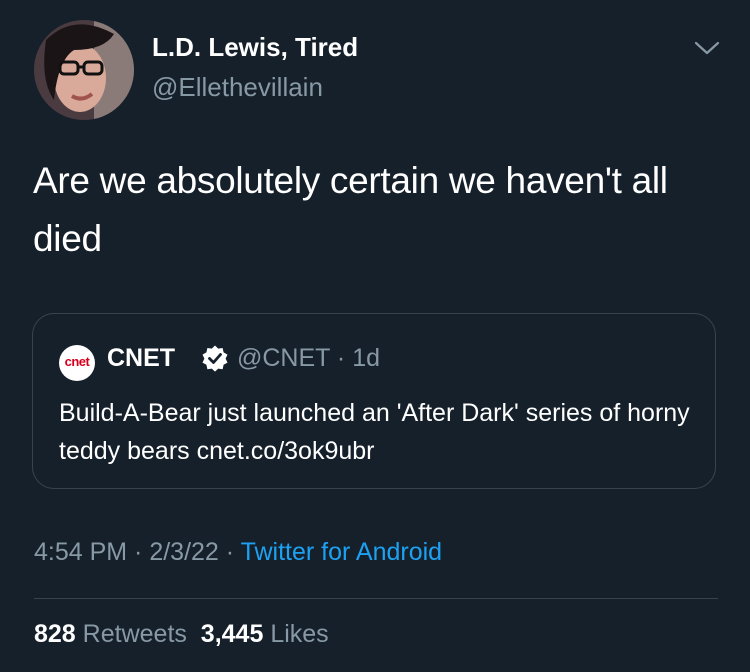  What do you see at coordinates (215, 358) in the screenshot?
I see `verified-badge-icon` at bounding box center [215, 358].